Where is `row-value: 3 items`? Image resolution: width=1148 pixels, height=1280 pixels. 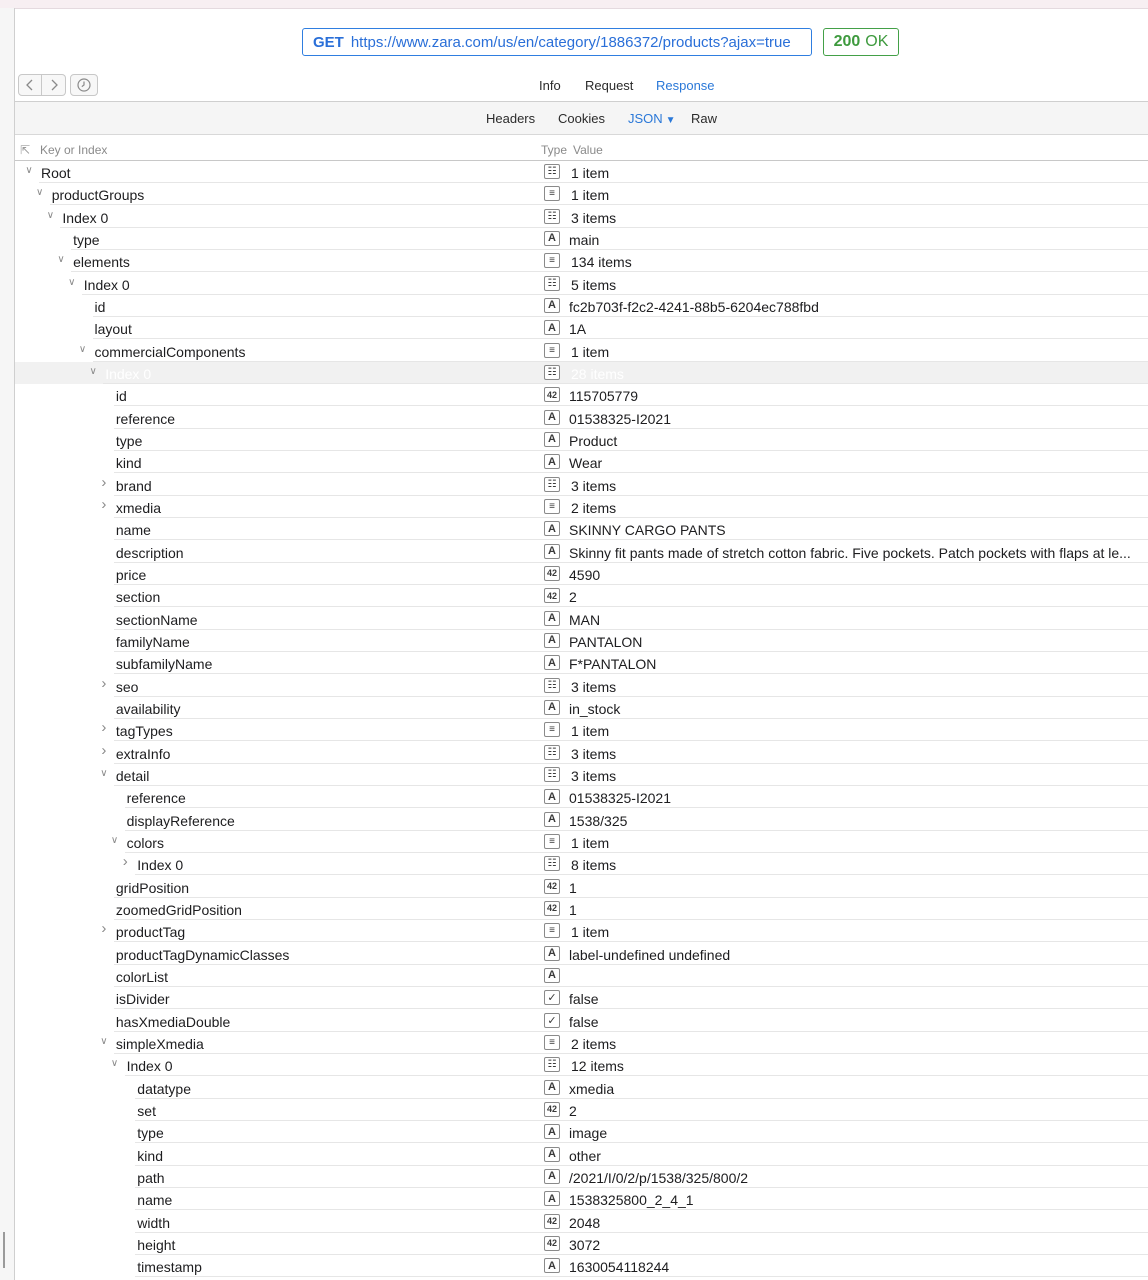
row-value: 3 items is located at coordinates (594, 753).